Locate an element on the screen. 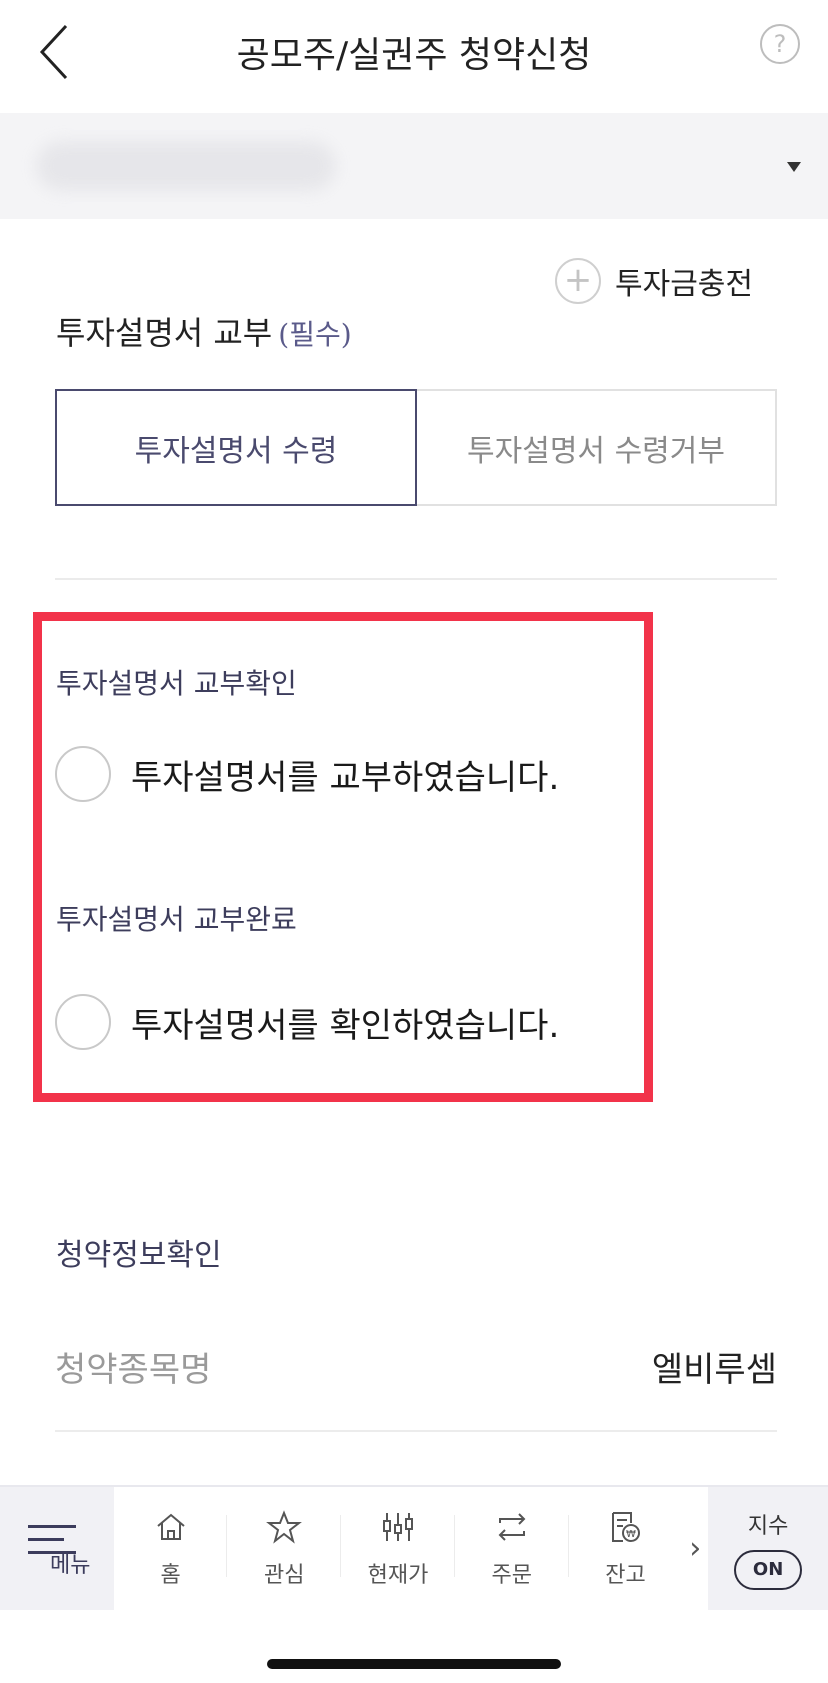  charge-button: + 투자금충전 is located at coordinates (654, 281).